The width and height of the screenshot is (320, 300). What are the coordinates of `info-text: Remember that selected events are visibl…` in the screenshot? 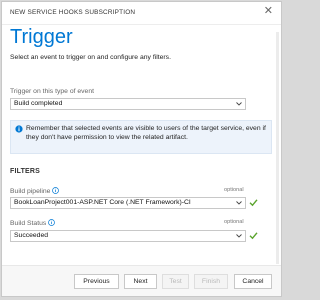 It's located at (146, 133).